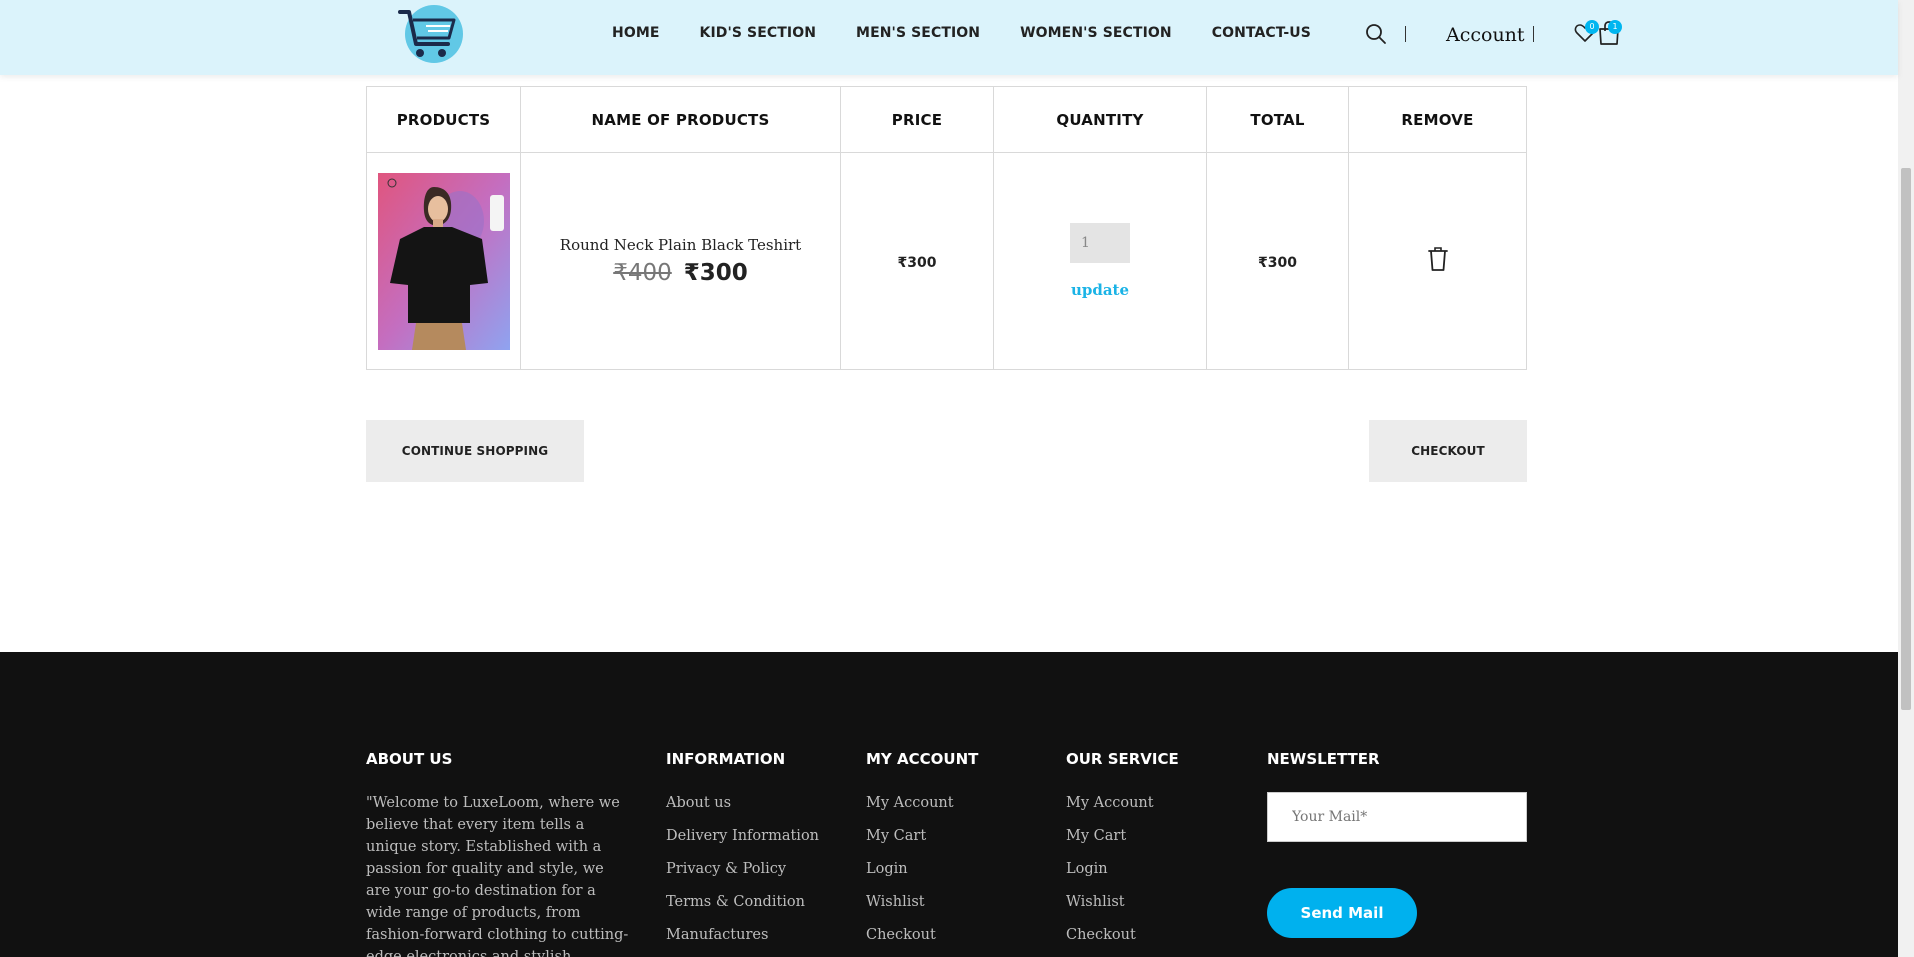 Image resolution: width=1914 pixels, height=957 pixels. Describe the element at coordinates (742, 808) in the screenshot. I see `footer-link-about-us: About us` at that location.